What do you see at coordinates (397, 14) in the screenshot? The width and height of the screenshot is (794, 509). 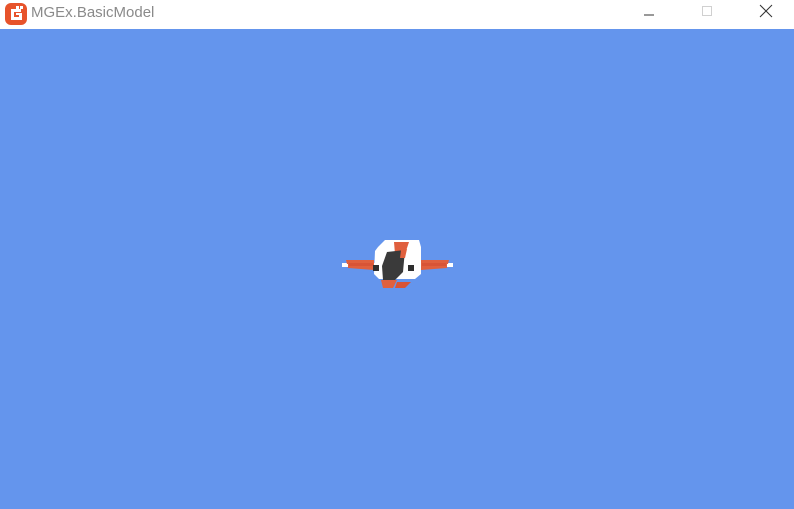 I see `title-bar: MGEx.BasicModel` at bounding box center [397, 14].